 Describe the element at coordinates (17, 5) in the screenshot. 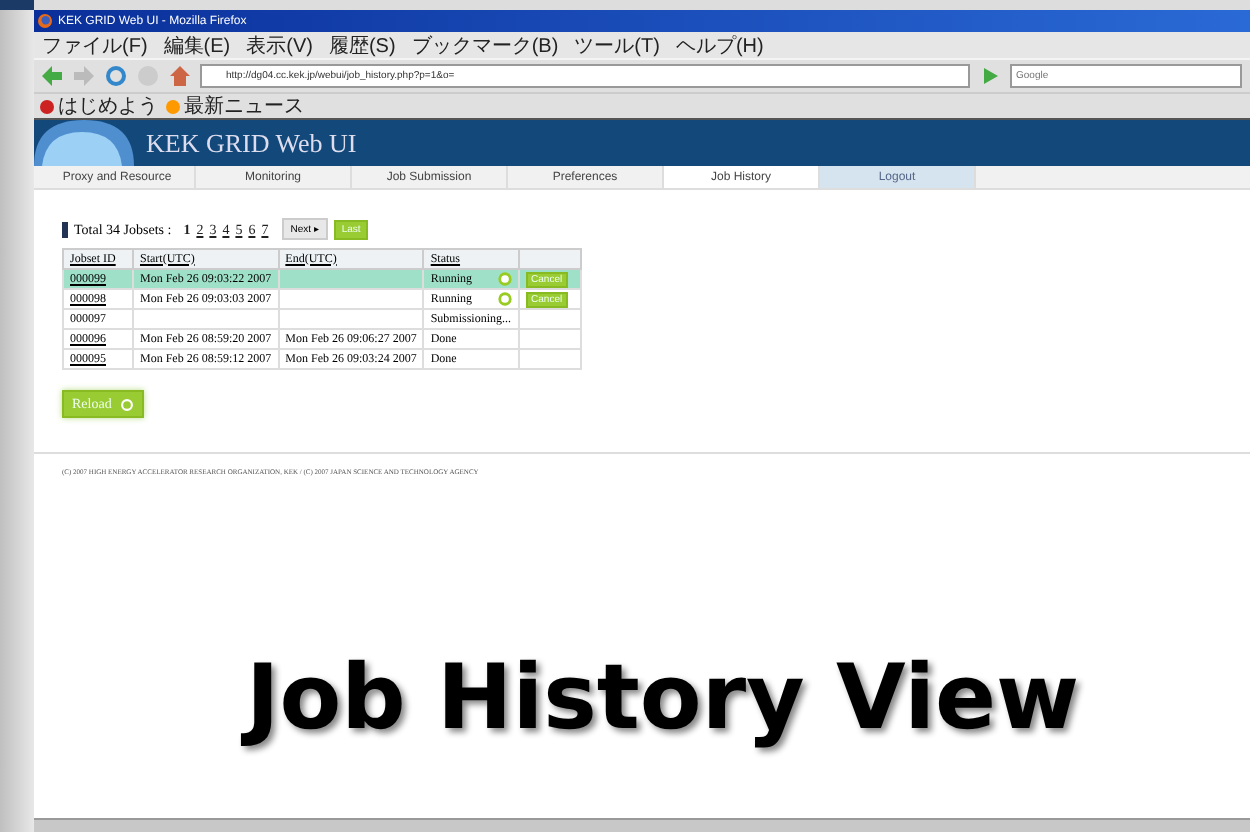

I see `desktop-background` at that location.